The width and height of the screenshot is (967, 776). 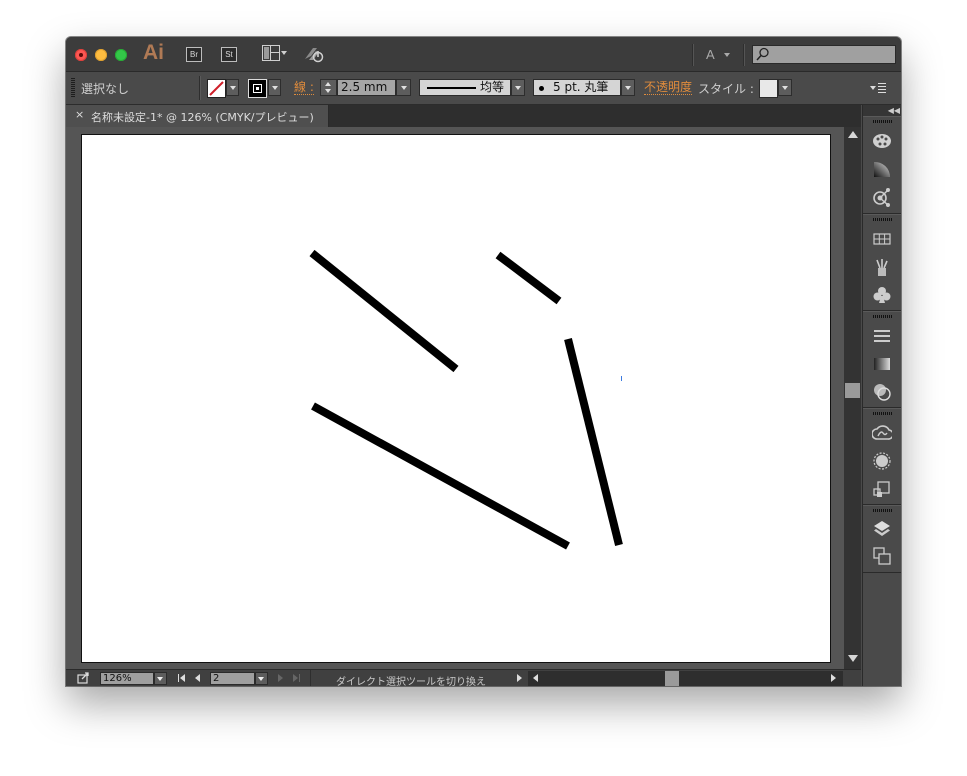 What do you see at coordinates (274, 87) in the screenshot?
I see `stroke-dropdown-button` at bounding box center [274, 87].